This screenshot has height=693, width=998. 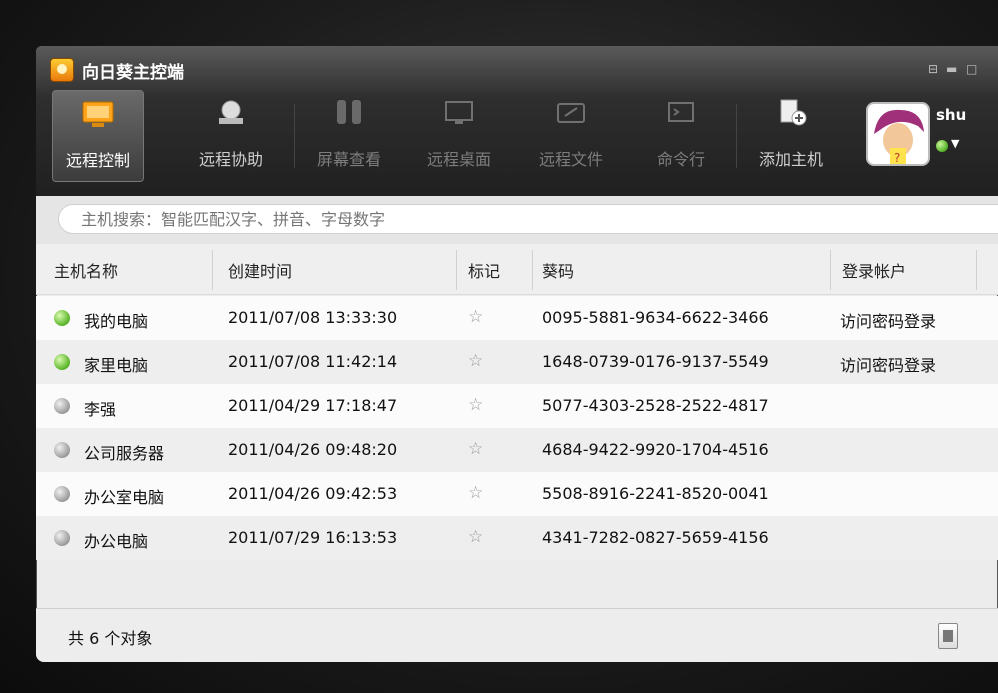 I want to click on created-time: 2011/07/29 16:13:53, so click(x=313, y=537).